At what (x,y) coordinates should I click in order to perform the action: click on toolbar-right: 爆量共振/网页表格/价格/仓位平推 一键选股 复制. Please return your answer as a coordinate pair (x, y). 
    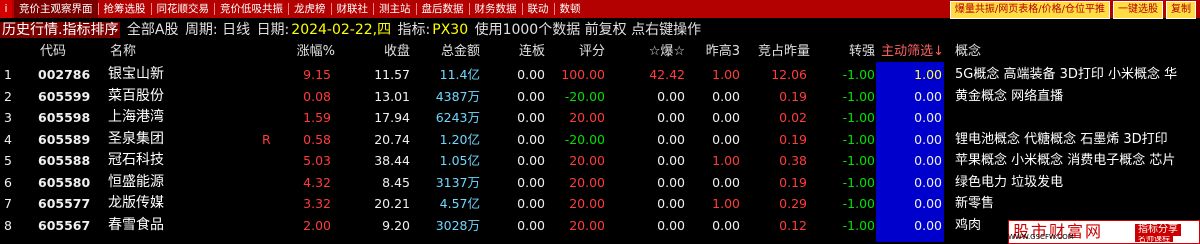
    Looking at the image, I should click on (1072, 10).